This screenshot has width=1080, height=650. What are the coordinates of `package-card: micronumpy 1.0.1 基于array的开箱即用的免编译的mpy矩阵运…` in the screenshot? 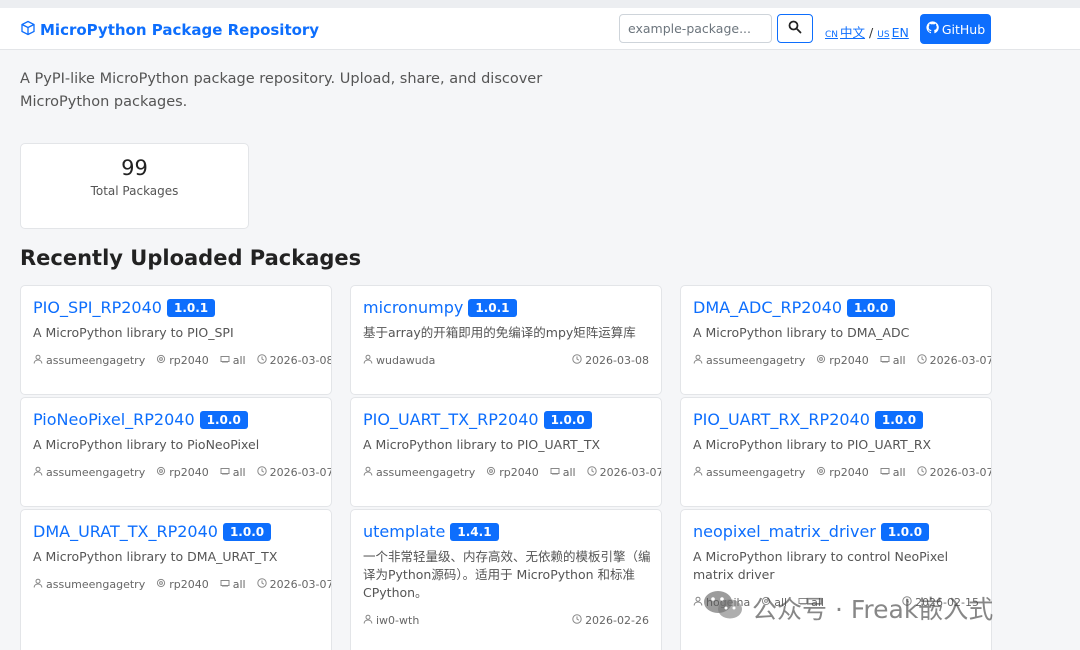 It's located at (506, 340).